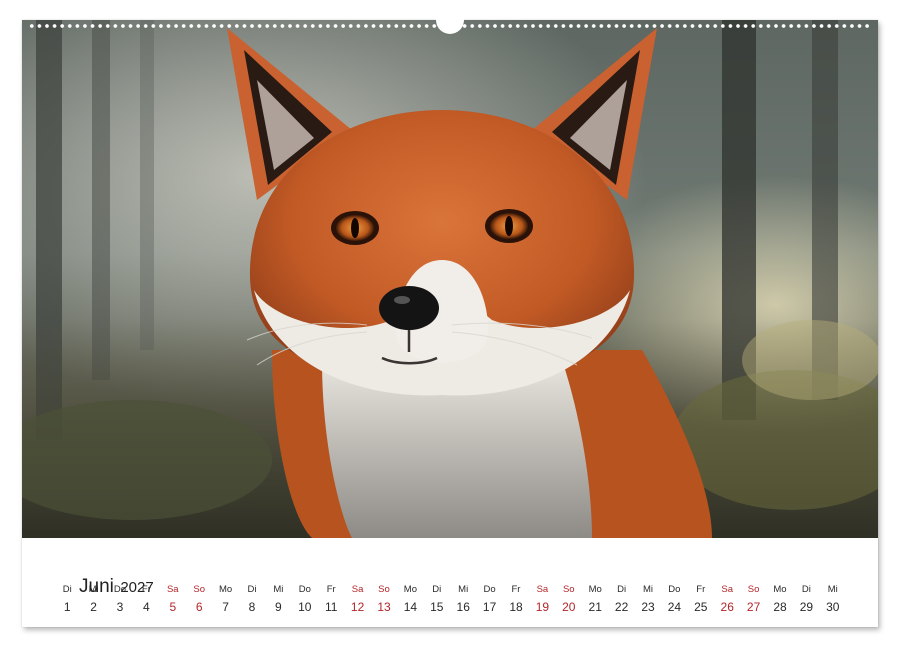 The image size is (899, 648). I want to click on day-cell: Di 1, so click(67, 599).